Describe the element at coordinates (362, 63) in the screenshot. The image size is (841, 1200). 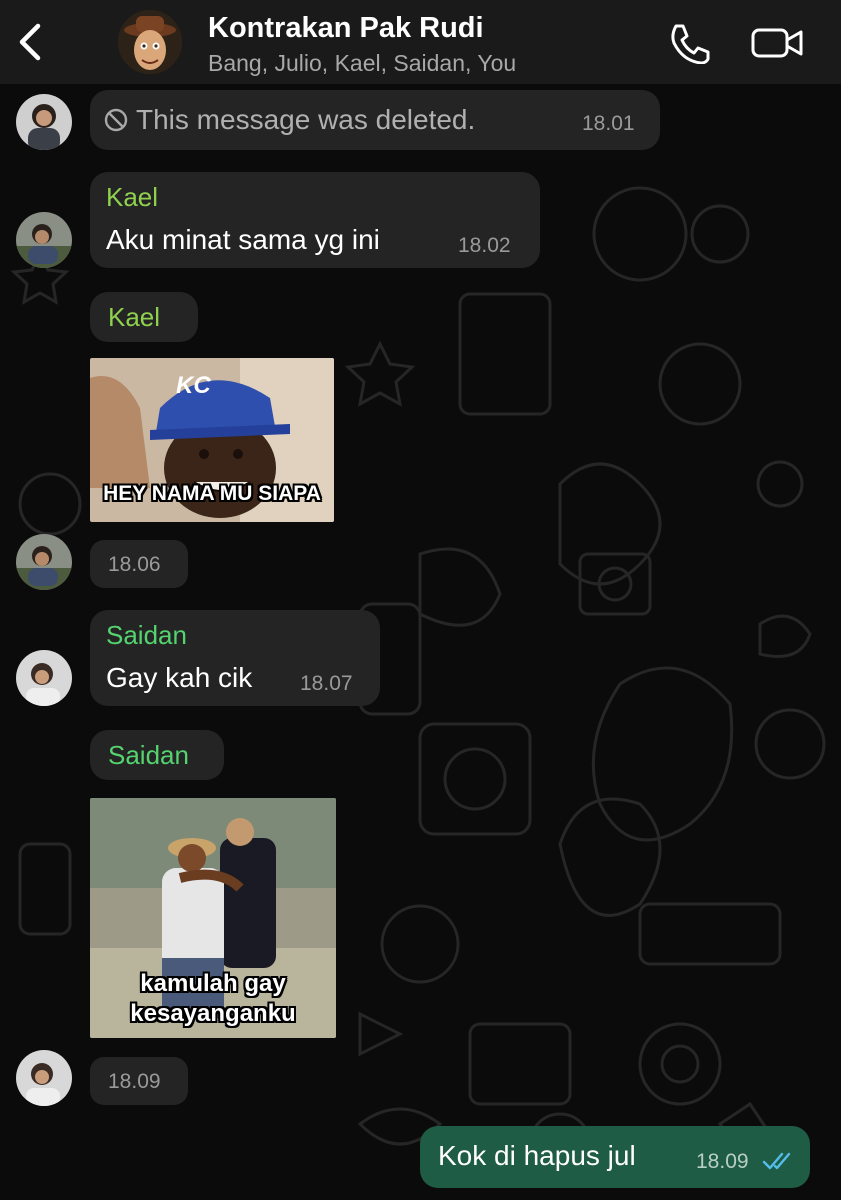
I see `chat-participants: Bang, Julio, Kael, Saidan, You` at that location.